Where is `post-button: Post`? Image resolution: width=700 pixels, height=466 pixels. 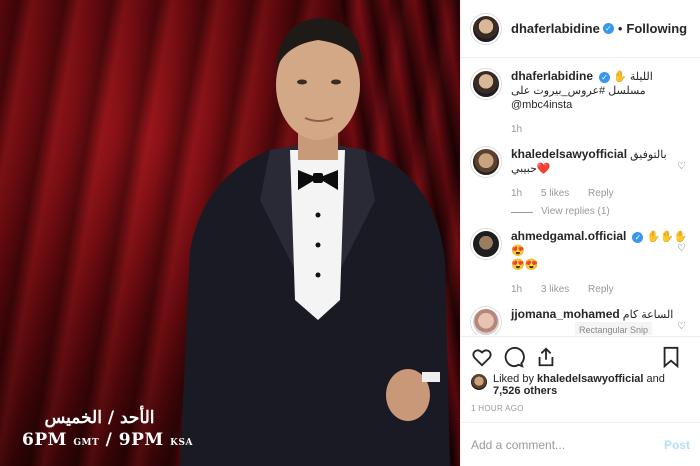
post-button: Post is located at coordinates (677, 445).